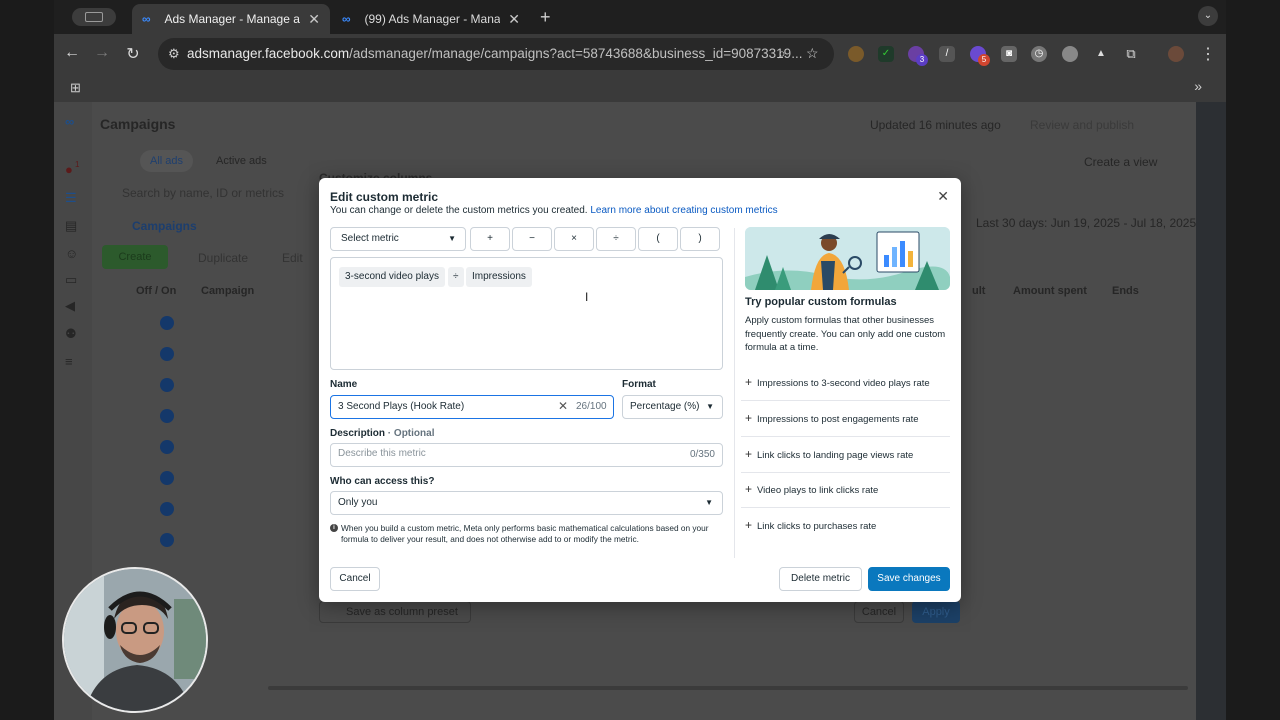  Describe the element at coordinates (456, 277) in the screenshot. I see `formula-chip-divide: ÷` at that location.